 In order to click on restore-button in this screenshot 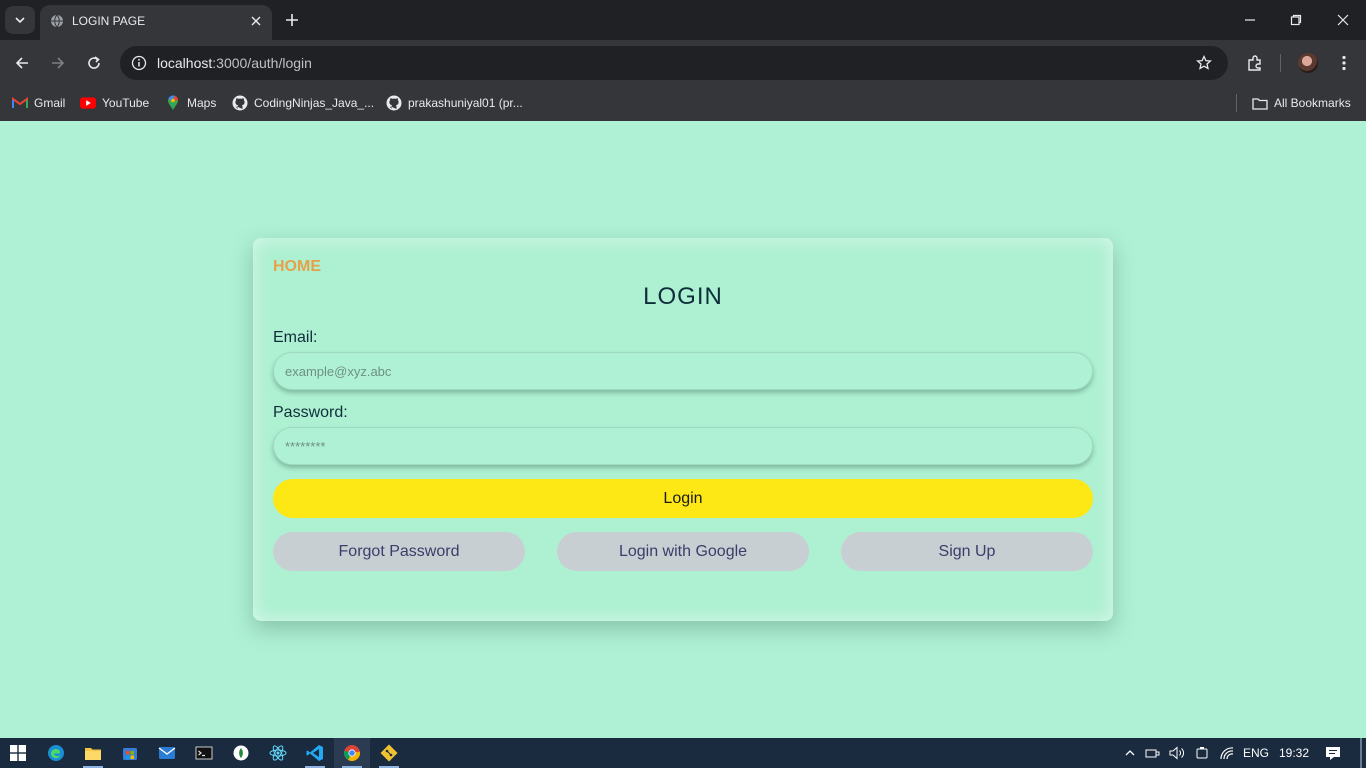, I will do `click(1296, 20)`.